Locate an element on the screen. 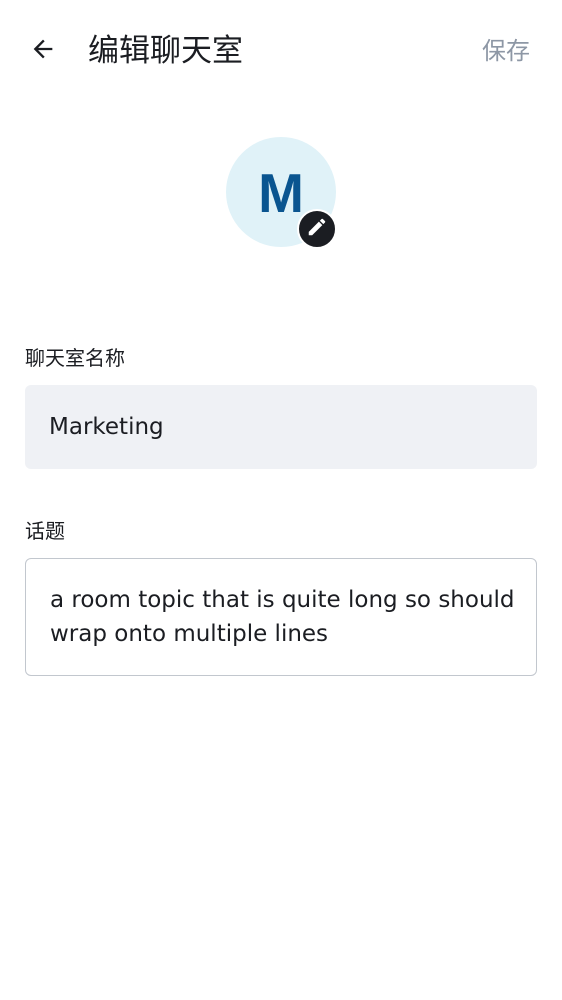 This screenshot has width=562, height=1000. edit-avatar-button is located at coordinates (317, 229).